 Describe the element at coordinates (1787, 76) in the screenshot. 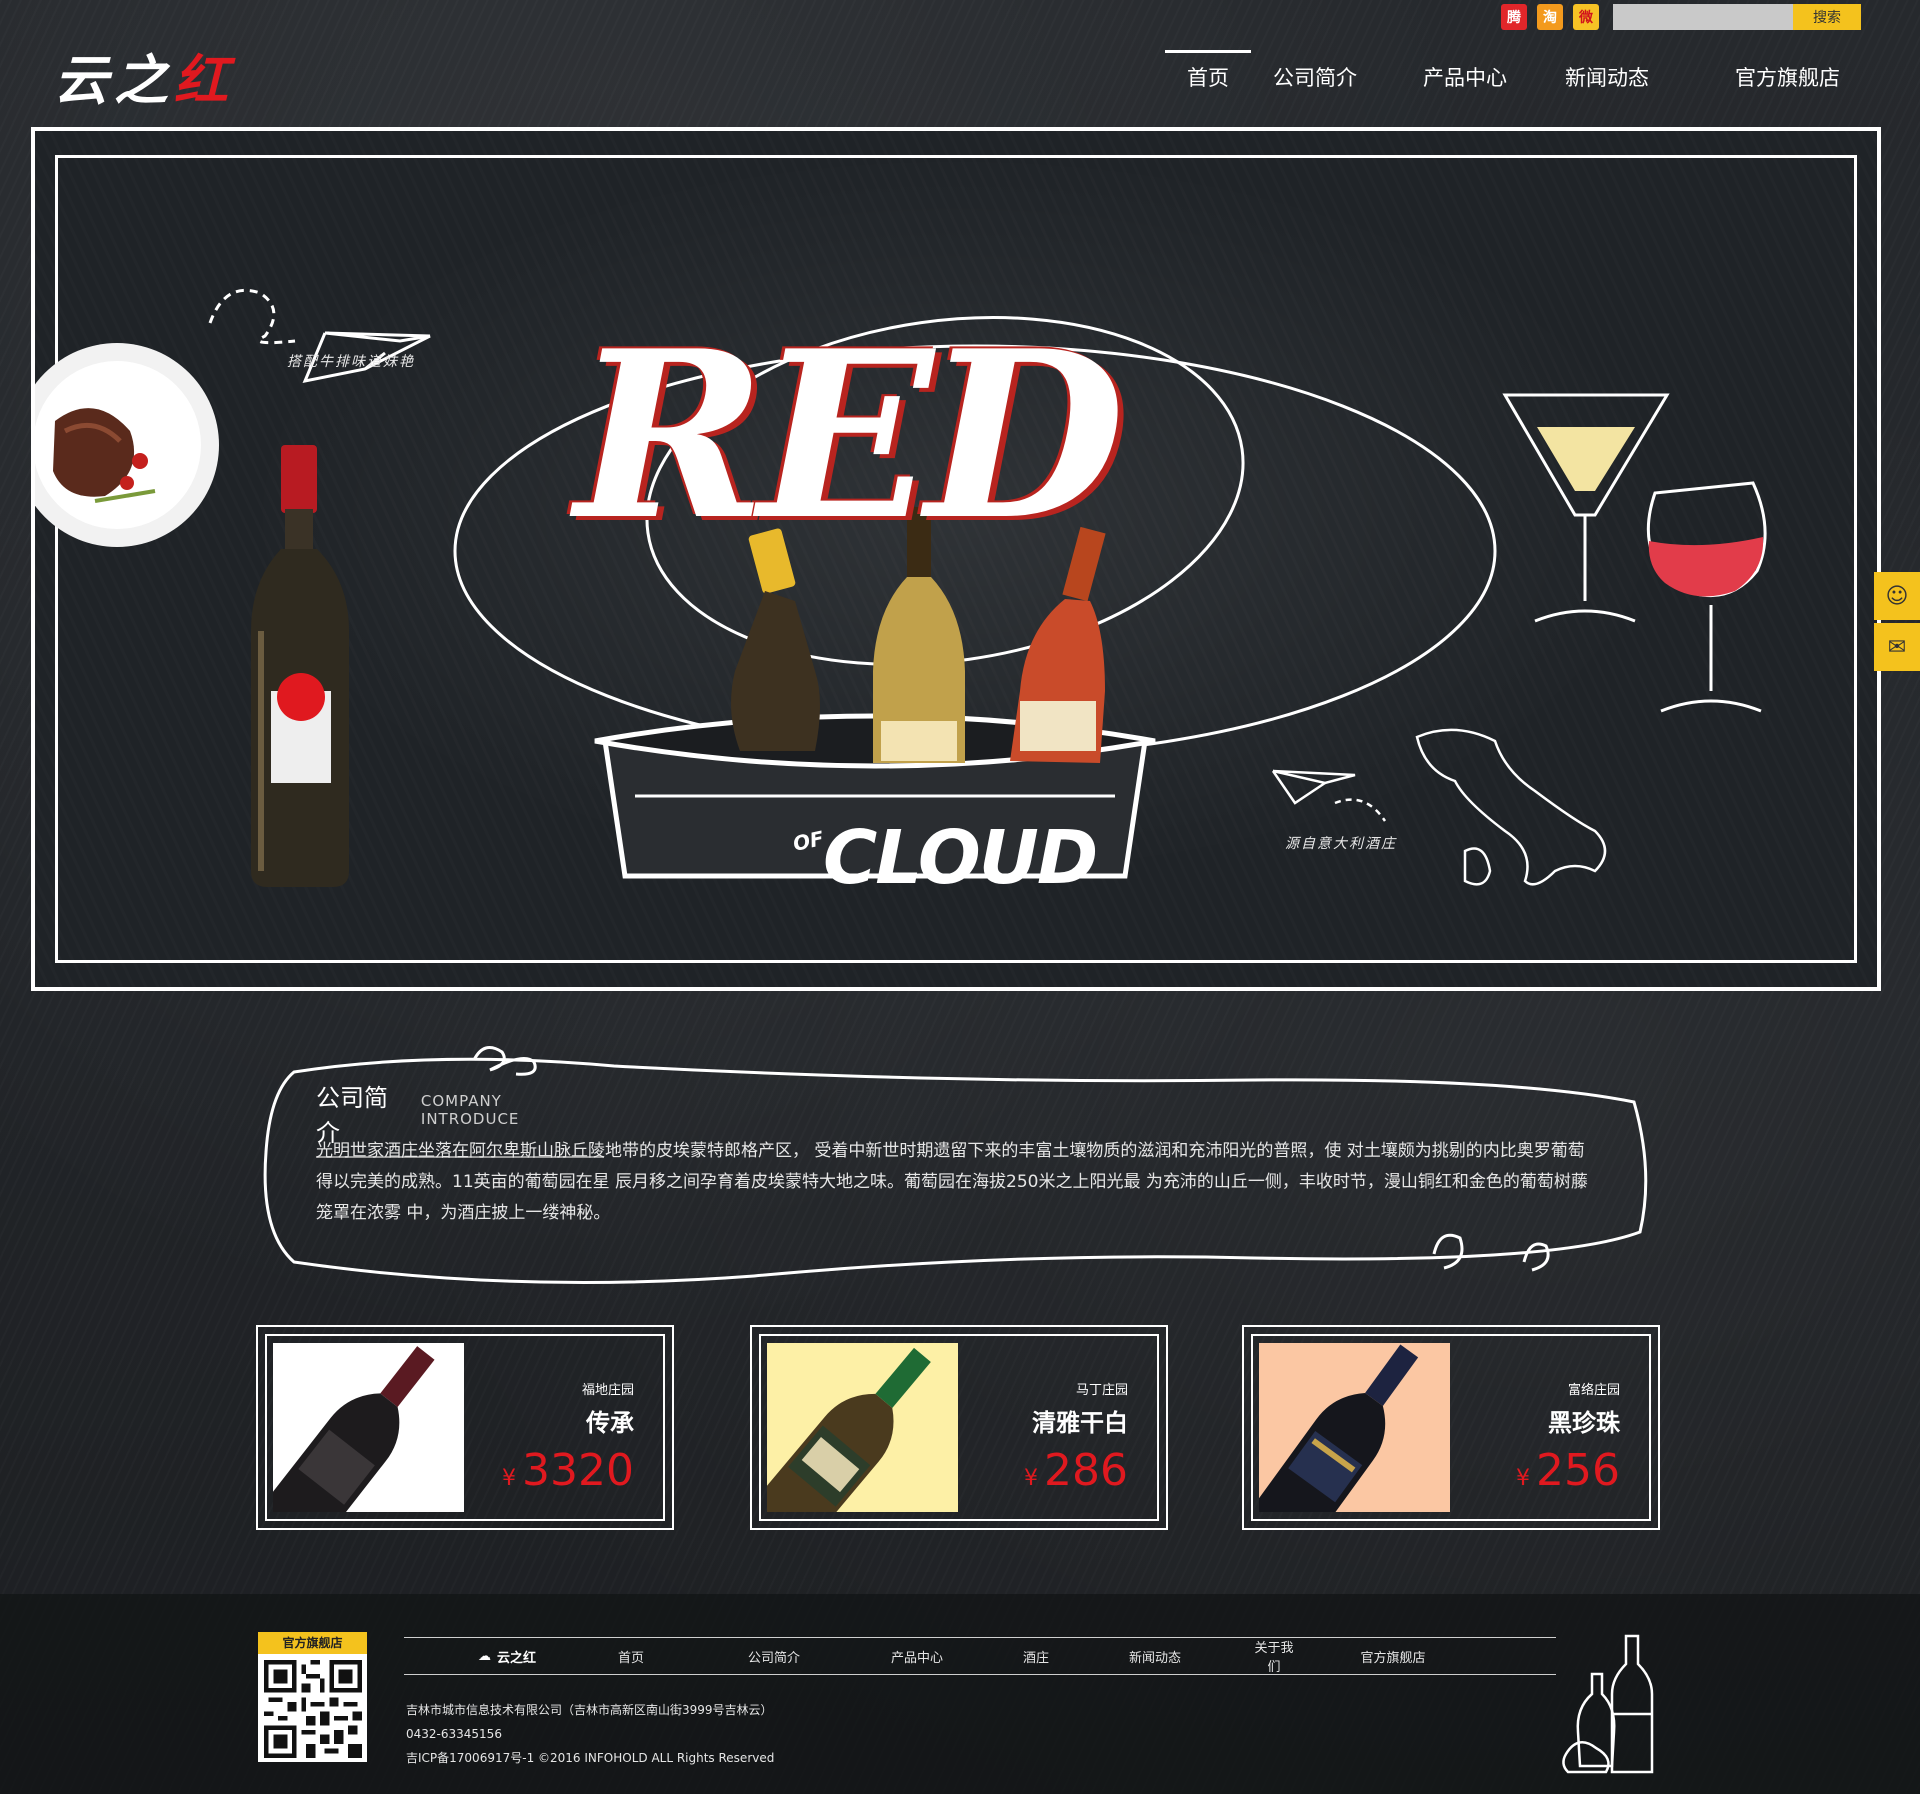

I see `nav-item-store: 官方旗舰店` at that location.